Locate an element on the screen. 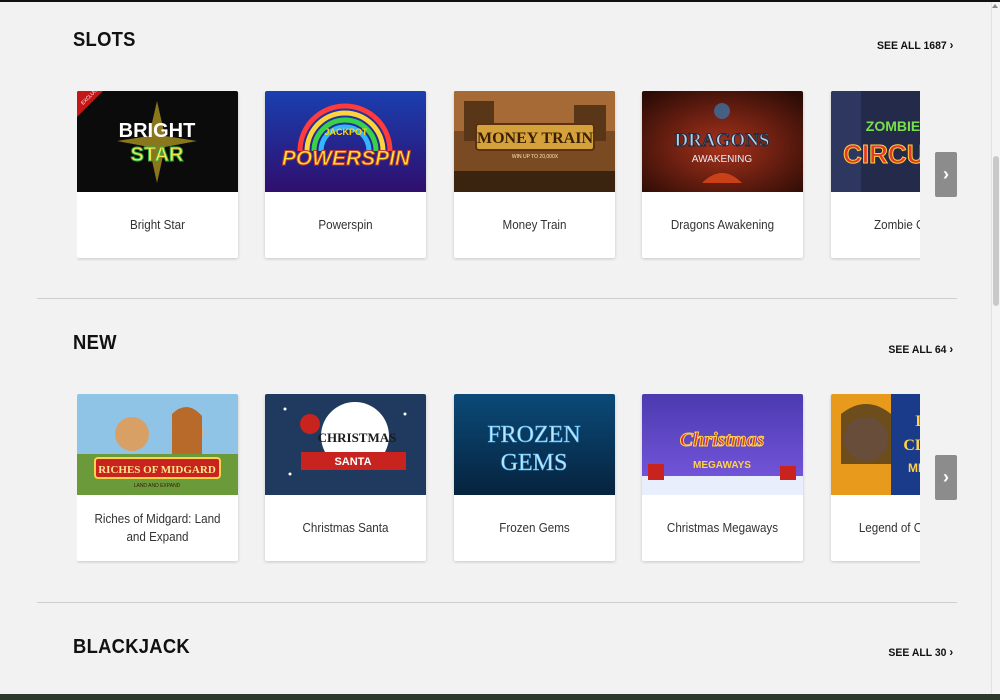 The width and height of the screenshot is (1000, 700). see-all-label: SEE ALL 1687 is located at coordinates (911, 46).